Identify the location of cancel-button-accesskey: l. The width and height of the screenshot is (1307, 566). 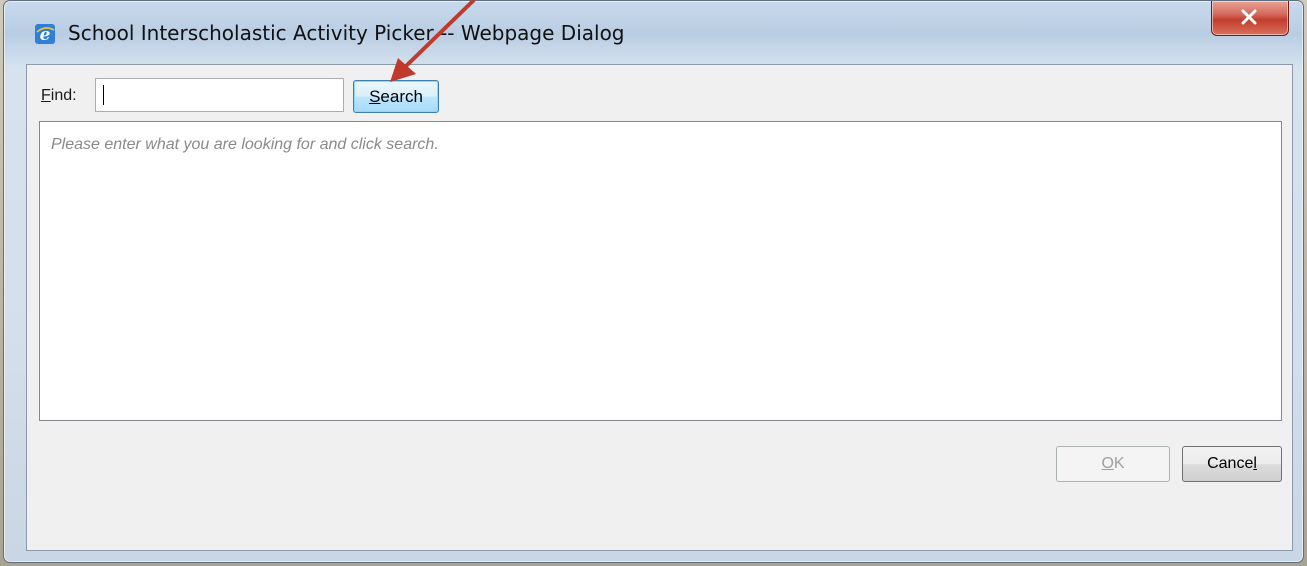
(1255, 463).